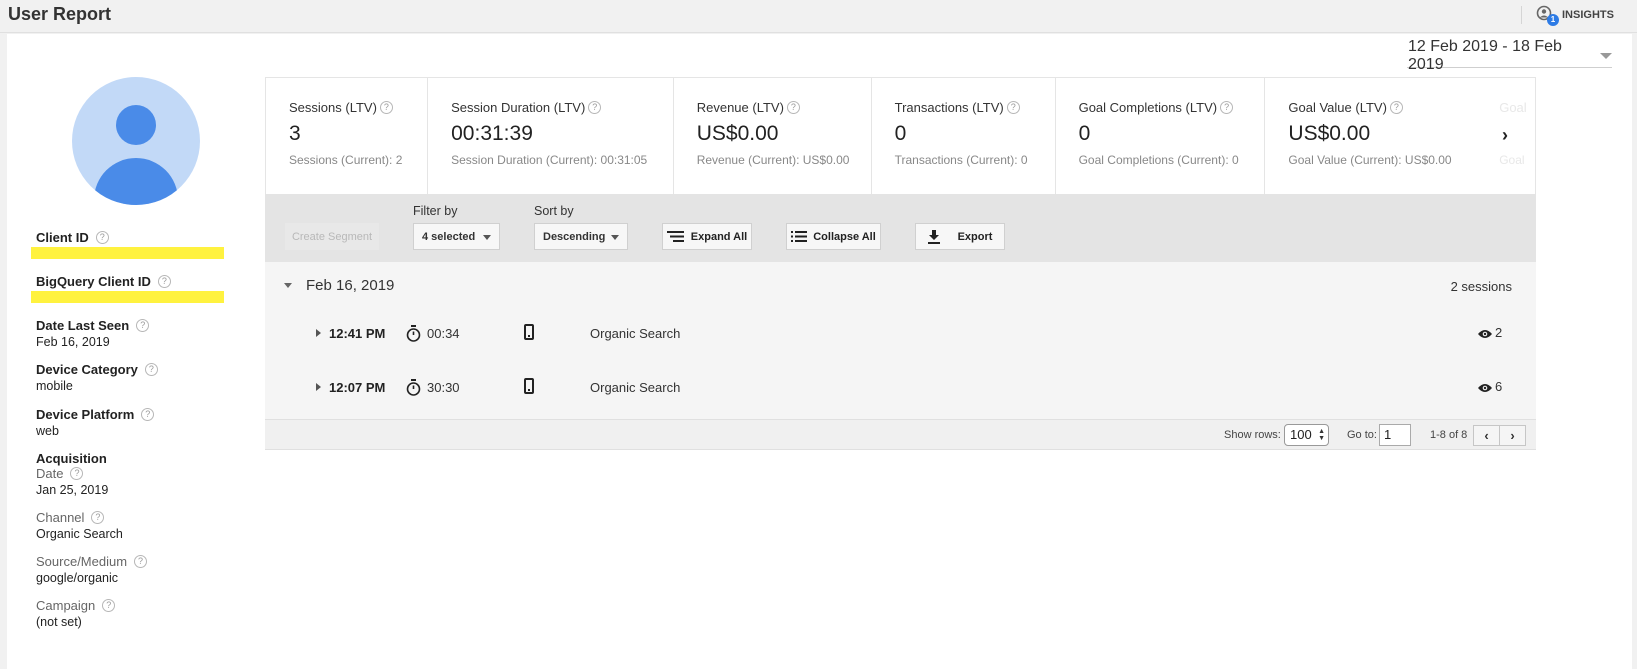 This screenshot has height=669, width=1637. Describe the element at coordinates (136, 569) in the screenshot. I see `source-medium-item: Source/Medium? google/organic` at that location.